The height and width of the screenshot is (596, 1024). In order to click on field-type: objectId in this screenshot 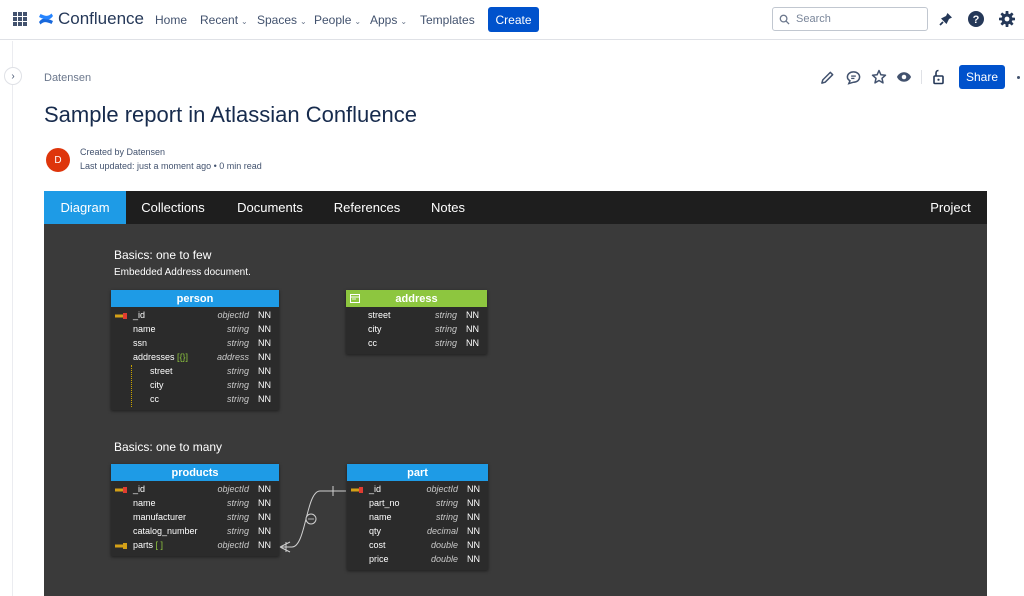, I will do `click(233, 489)`.